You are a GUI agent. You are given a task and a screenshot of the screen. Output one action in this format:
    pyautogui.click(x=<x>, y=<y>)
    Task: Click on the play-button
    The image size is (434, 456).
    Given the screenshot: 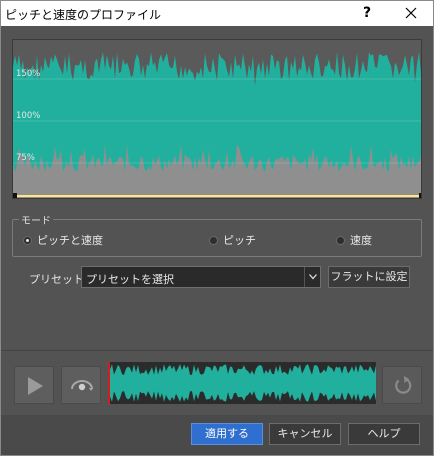 What is the action you would take?
    pyautogui.click(x=34, y=385)
    